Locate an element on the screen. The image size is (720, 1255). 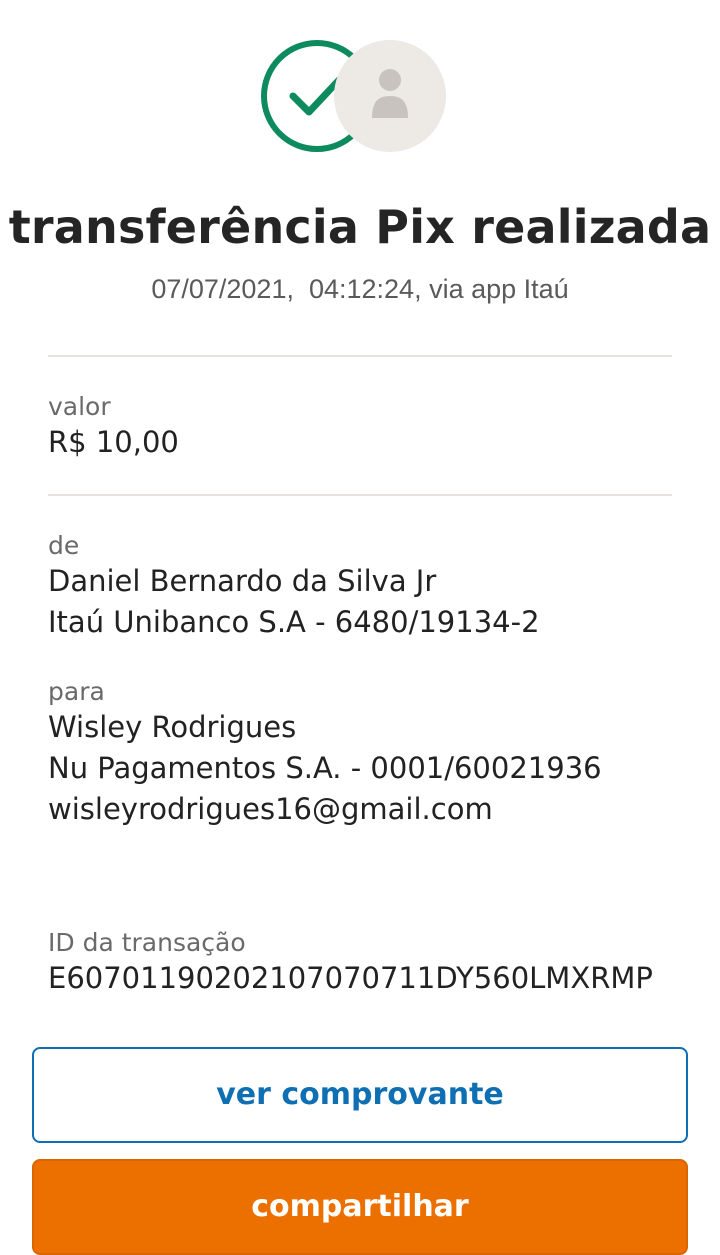
amount-value: R$ 10,00 is located at coordinates (113, 442).